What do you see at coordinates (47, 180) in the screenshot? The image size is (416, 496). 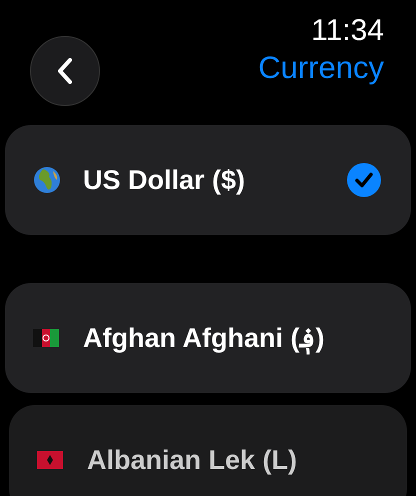 I see `globe-icon` at bounding box center [47, 180].